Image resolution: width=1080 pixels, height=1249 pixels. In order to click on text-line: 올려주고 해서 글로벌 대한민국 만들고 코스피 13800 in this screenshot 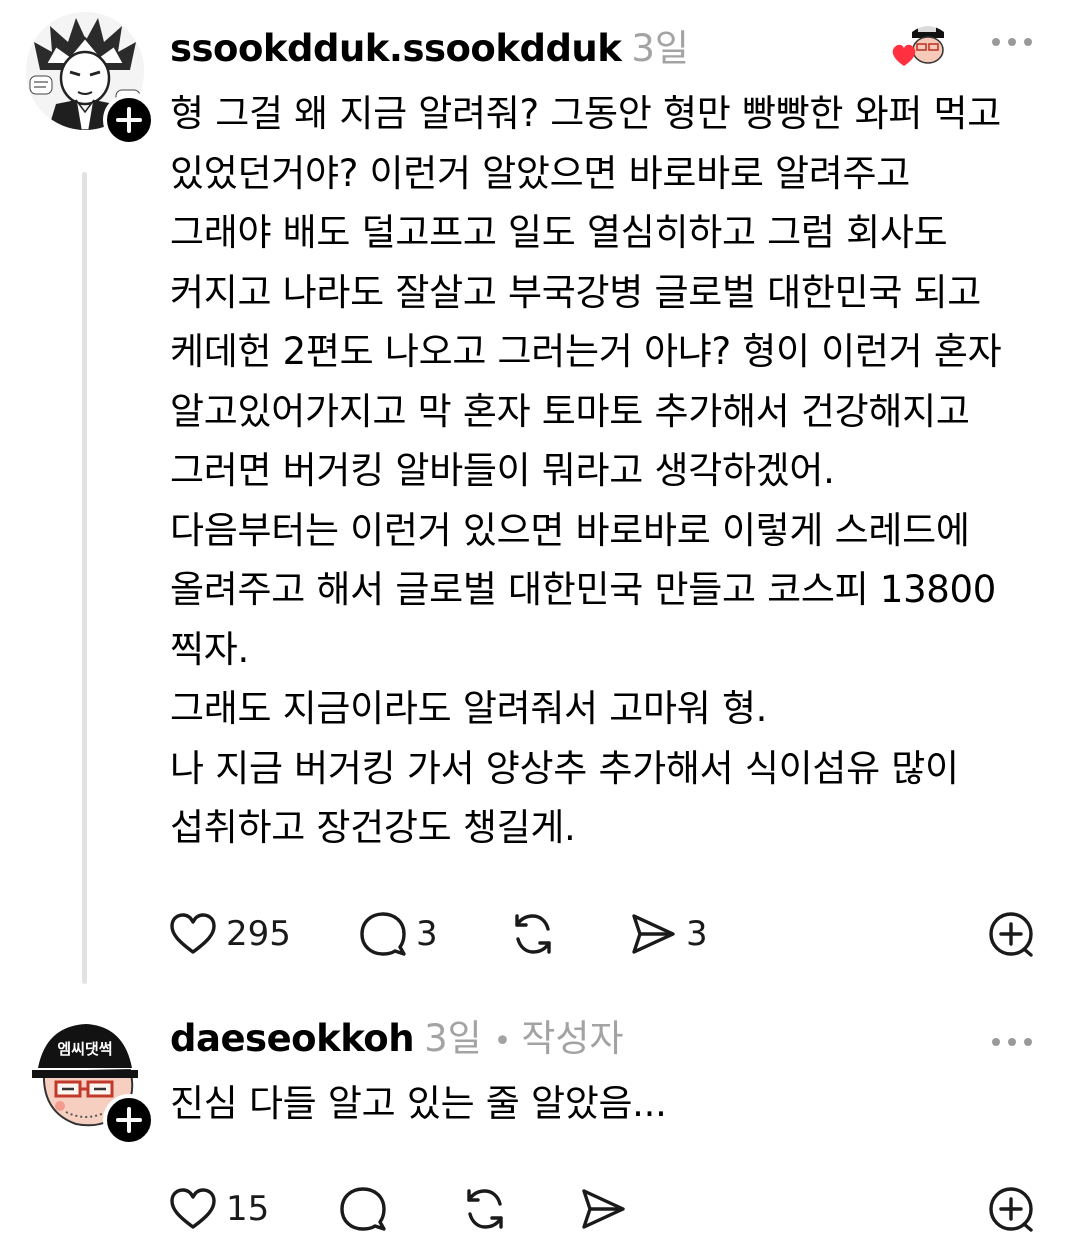, I will do `click(583, 589)`.